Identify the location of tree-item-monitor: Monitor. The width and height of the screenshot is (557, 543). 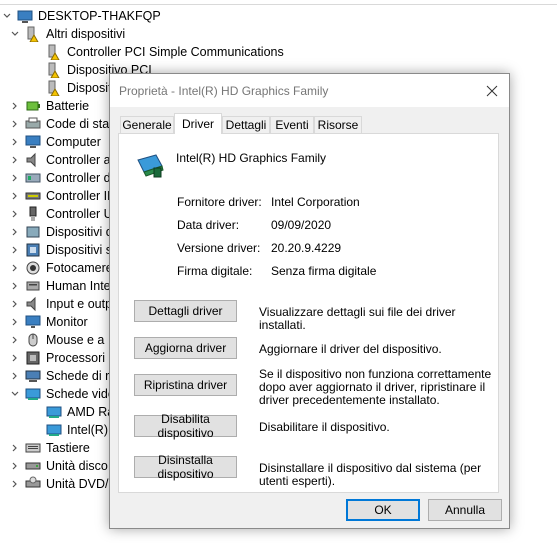
(48, 322).